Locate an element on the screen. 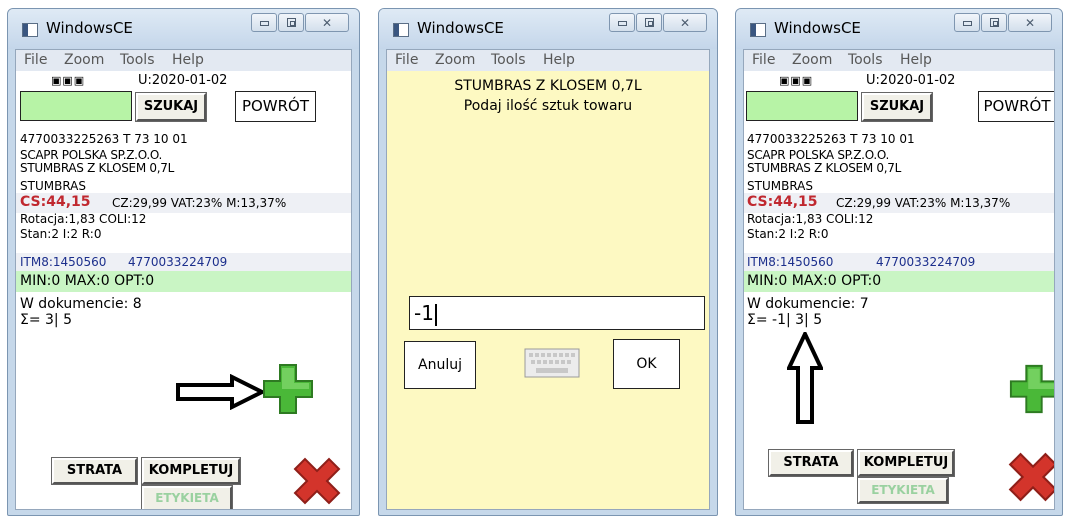  quantity-value: -1 is located at coordinates (424, 313).